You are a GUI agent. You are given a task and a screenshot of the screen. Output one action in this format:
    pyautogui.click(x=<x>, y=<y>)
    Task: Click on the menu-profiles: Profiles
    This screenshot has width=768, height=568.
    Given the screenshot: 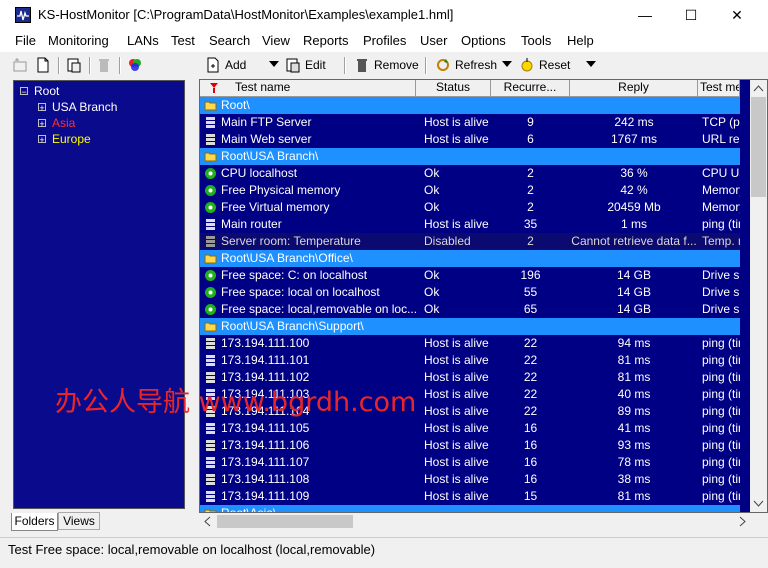 What is the action you would take?
    pyautogui.click(x=384, y=40)
    